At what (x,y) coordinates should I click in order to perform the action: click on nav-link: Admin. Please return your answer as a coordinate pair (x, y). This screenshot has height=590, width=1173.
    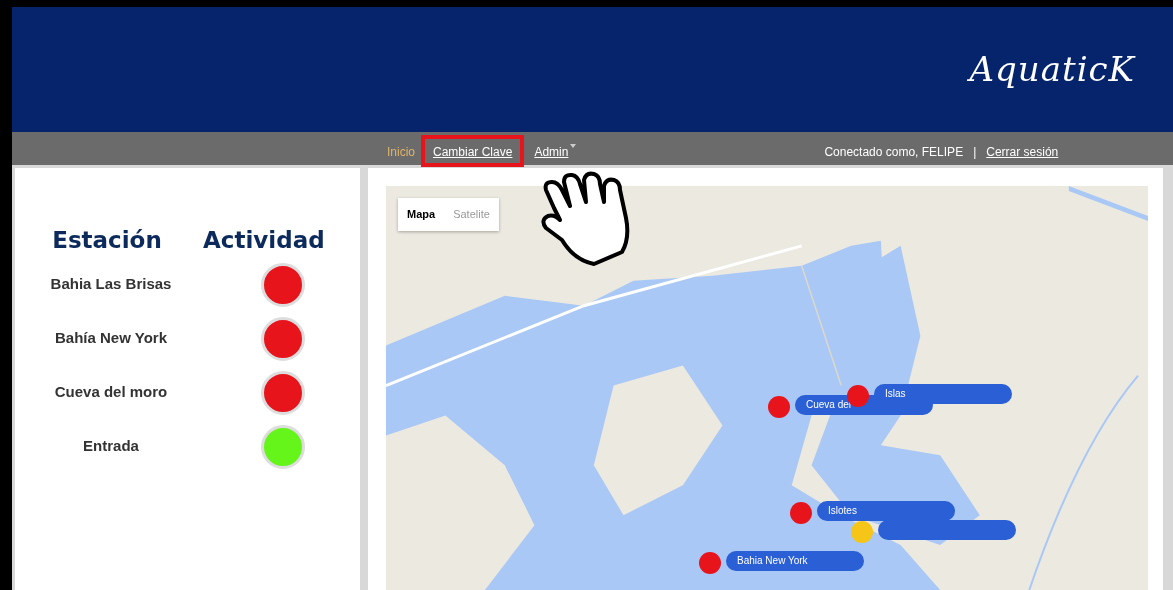
    Looking at the image, I should click on (555, 152).